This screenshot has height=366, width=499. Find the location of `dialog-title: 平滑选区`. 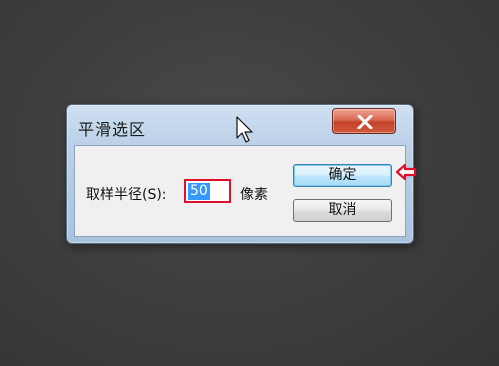

dialog-title: 平滑选区 is located at coordinates (112, 129).